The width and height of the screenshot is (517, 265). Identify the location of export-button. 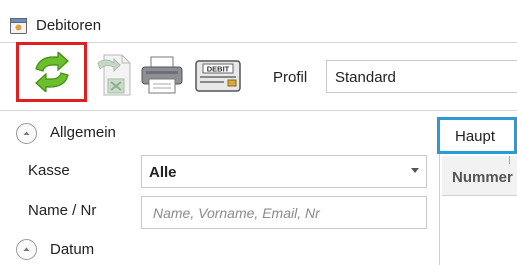
(114, 75).